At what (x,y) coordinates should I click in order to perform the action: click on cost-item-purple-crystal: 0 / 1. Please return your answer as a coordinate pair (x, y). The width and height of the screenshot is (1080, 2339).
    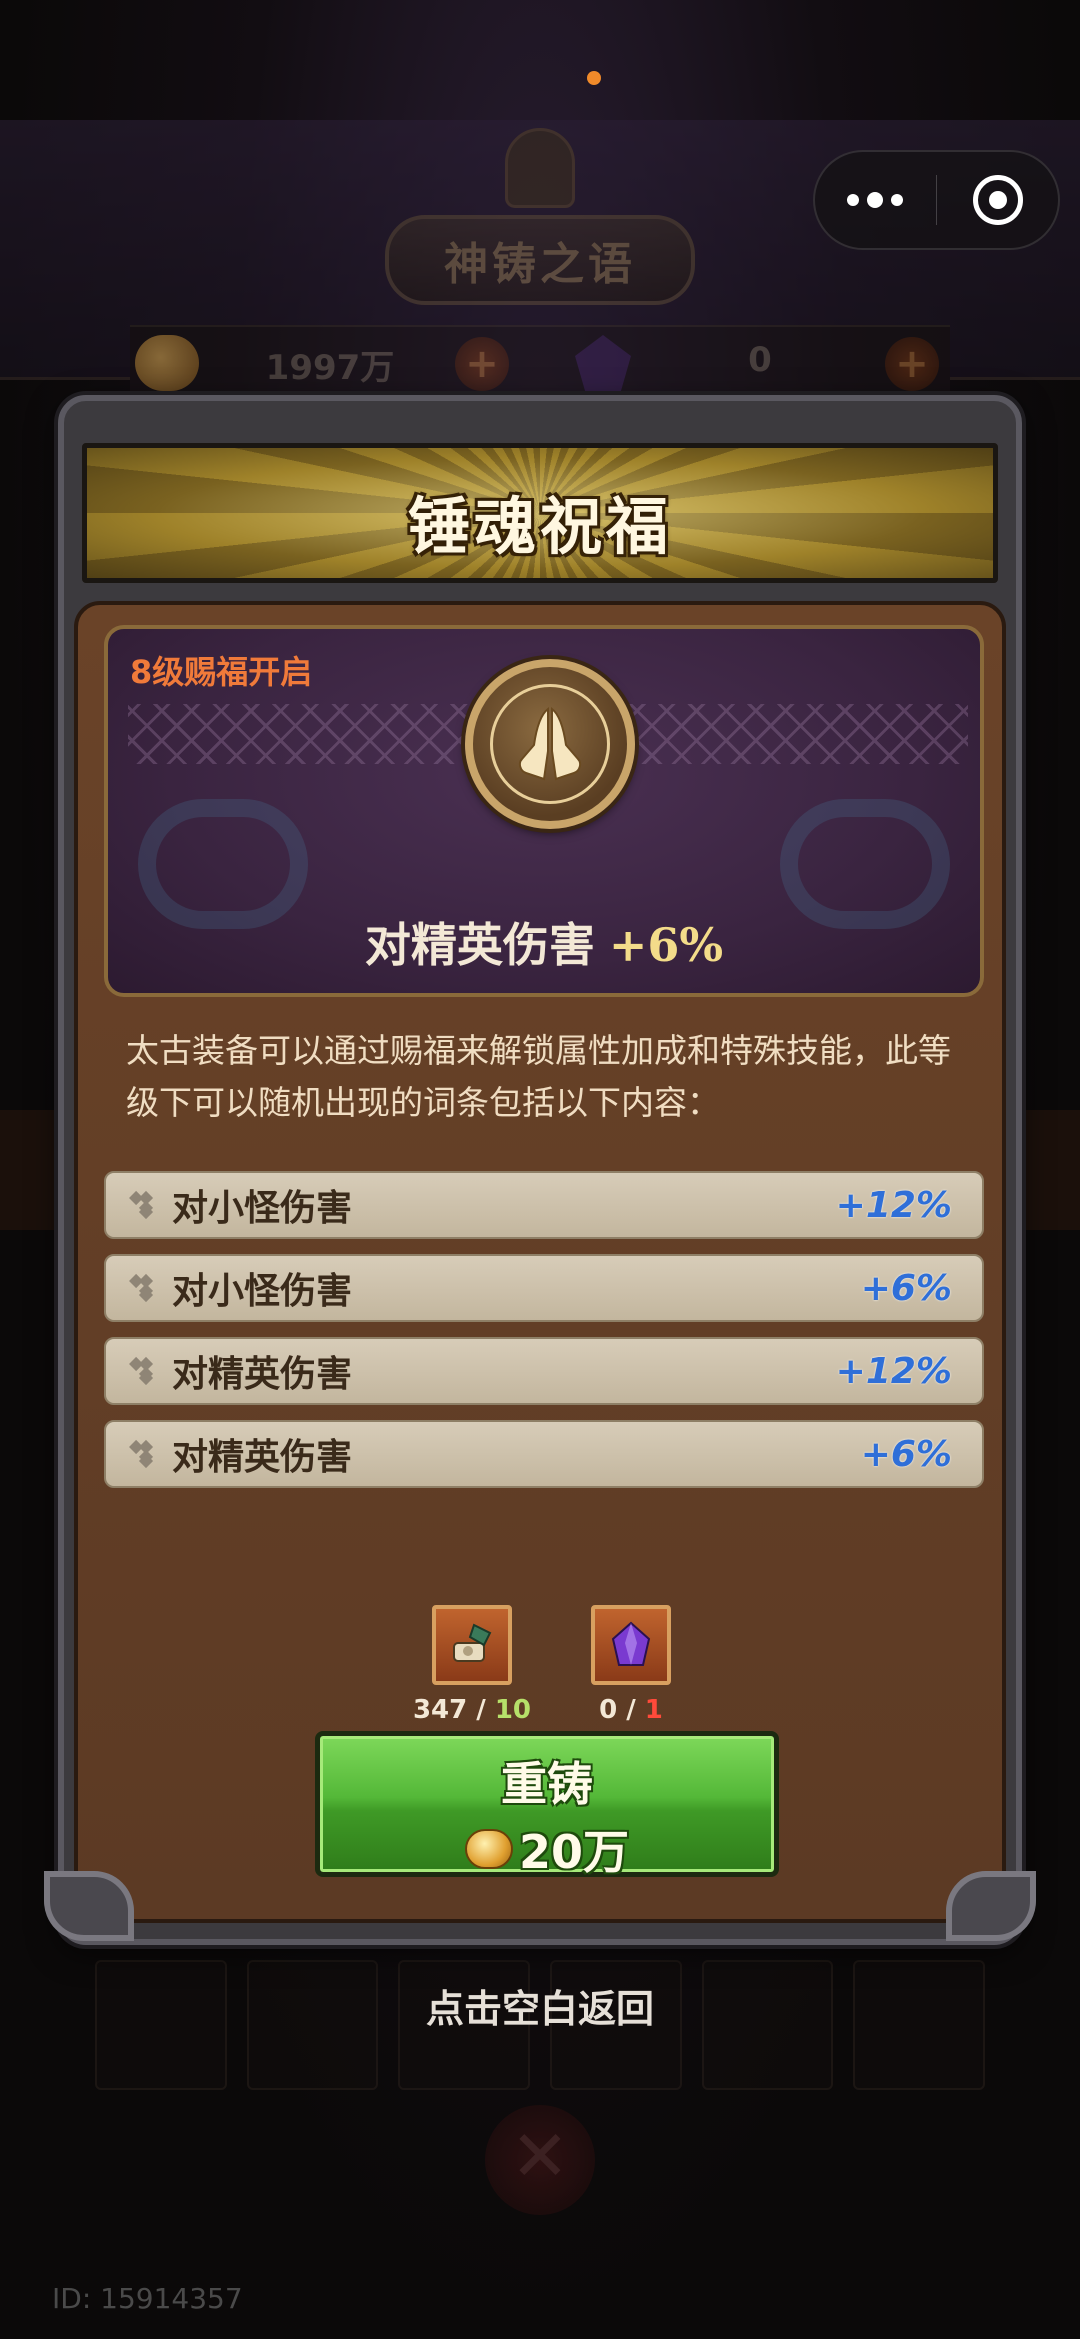
    Looking at the image, I should click on (631, 1665).